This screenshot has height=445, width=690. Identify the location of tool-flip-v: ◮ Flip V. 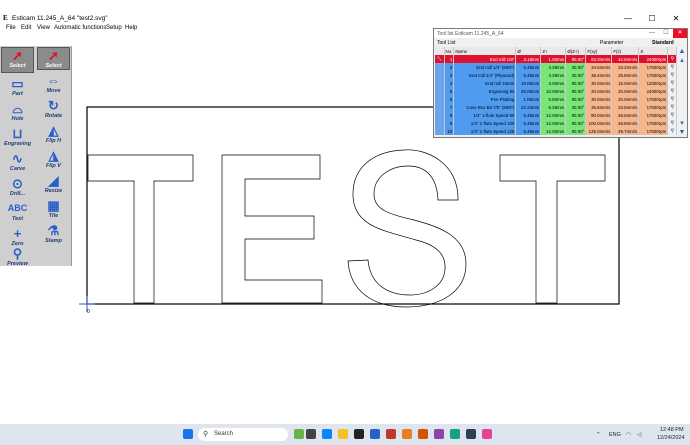
(53, 158).